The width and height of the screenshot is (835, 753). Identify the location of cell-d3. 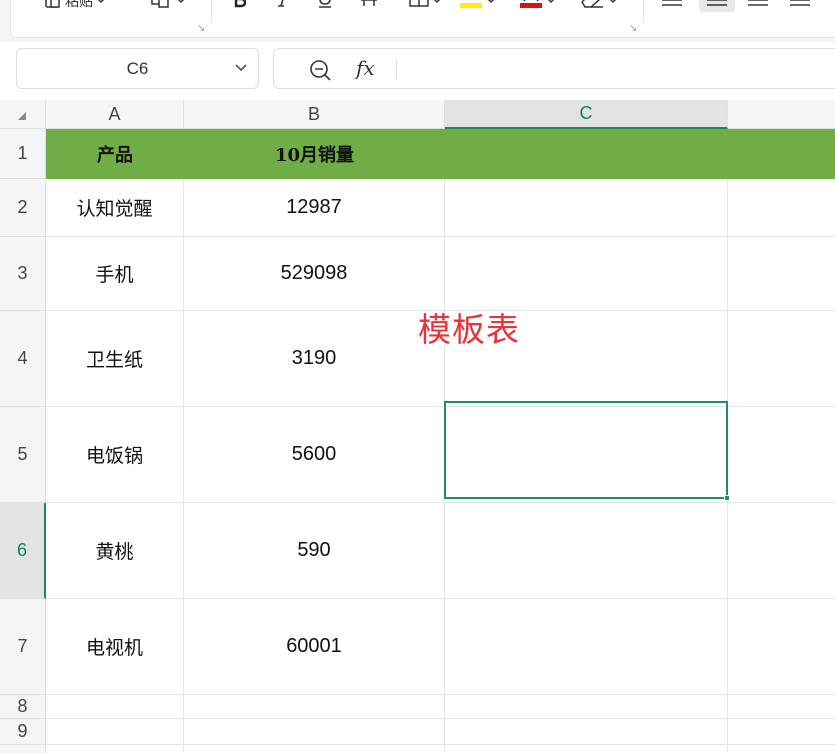
(781, 274).